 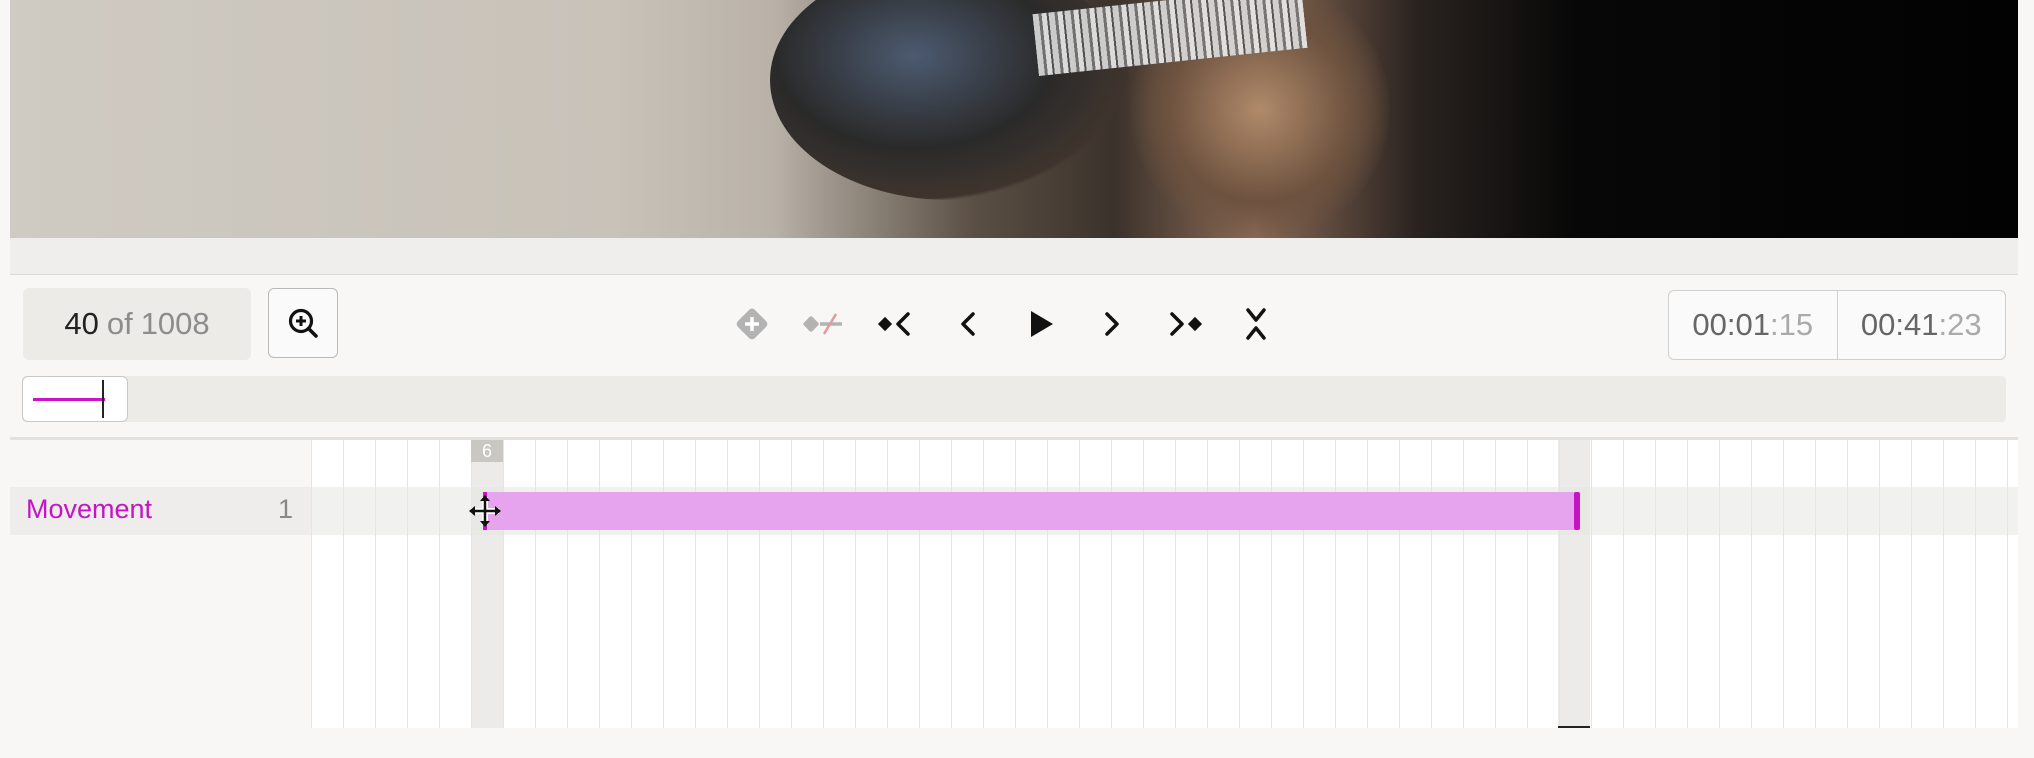 I want to click on prev-frame-button, so click(x=968, y=324).